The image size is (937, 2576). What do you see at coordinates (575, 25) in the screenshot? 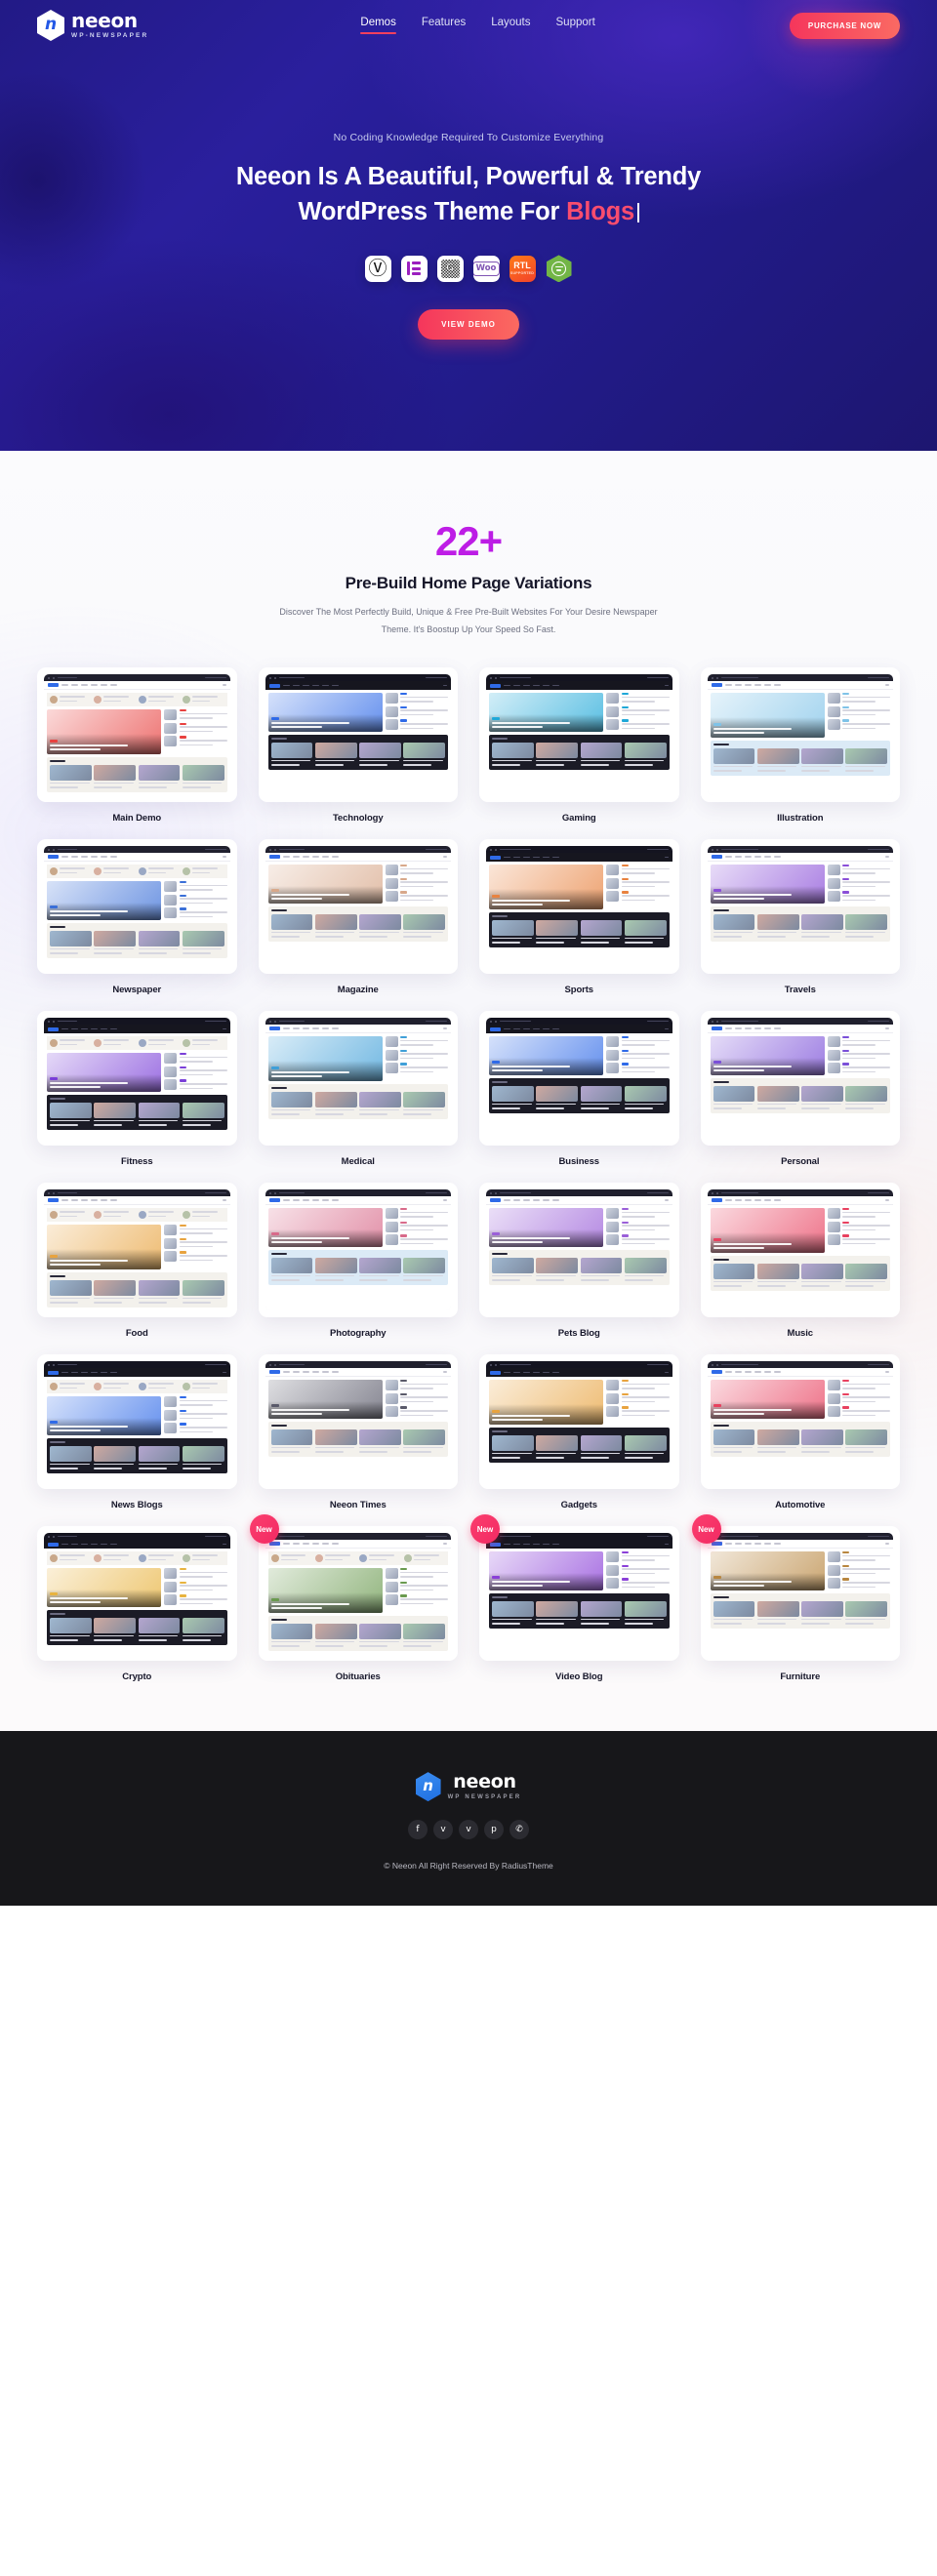
I see `nav-item-support: Support` at bounding box center [575, 25].